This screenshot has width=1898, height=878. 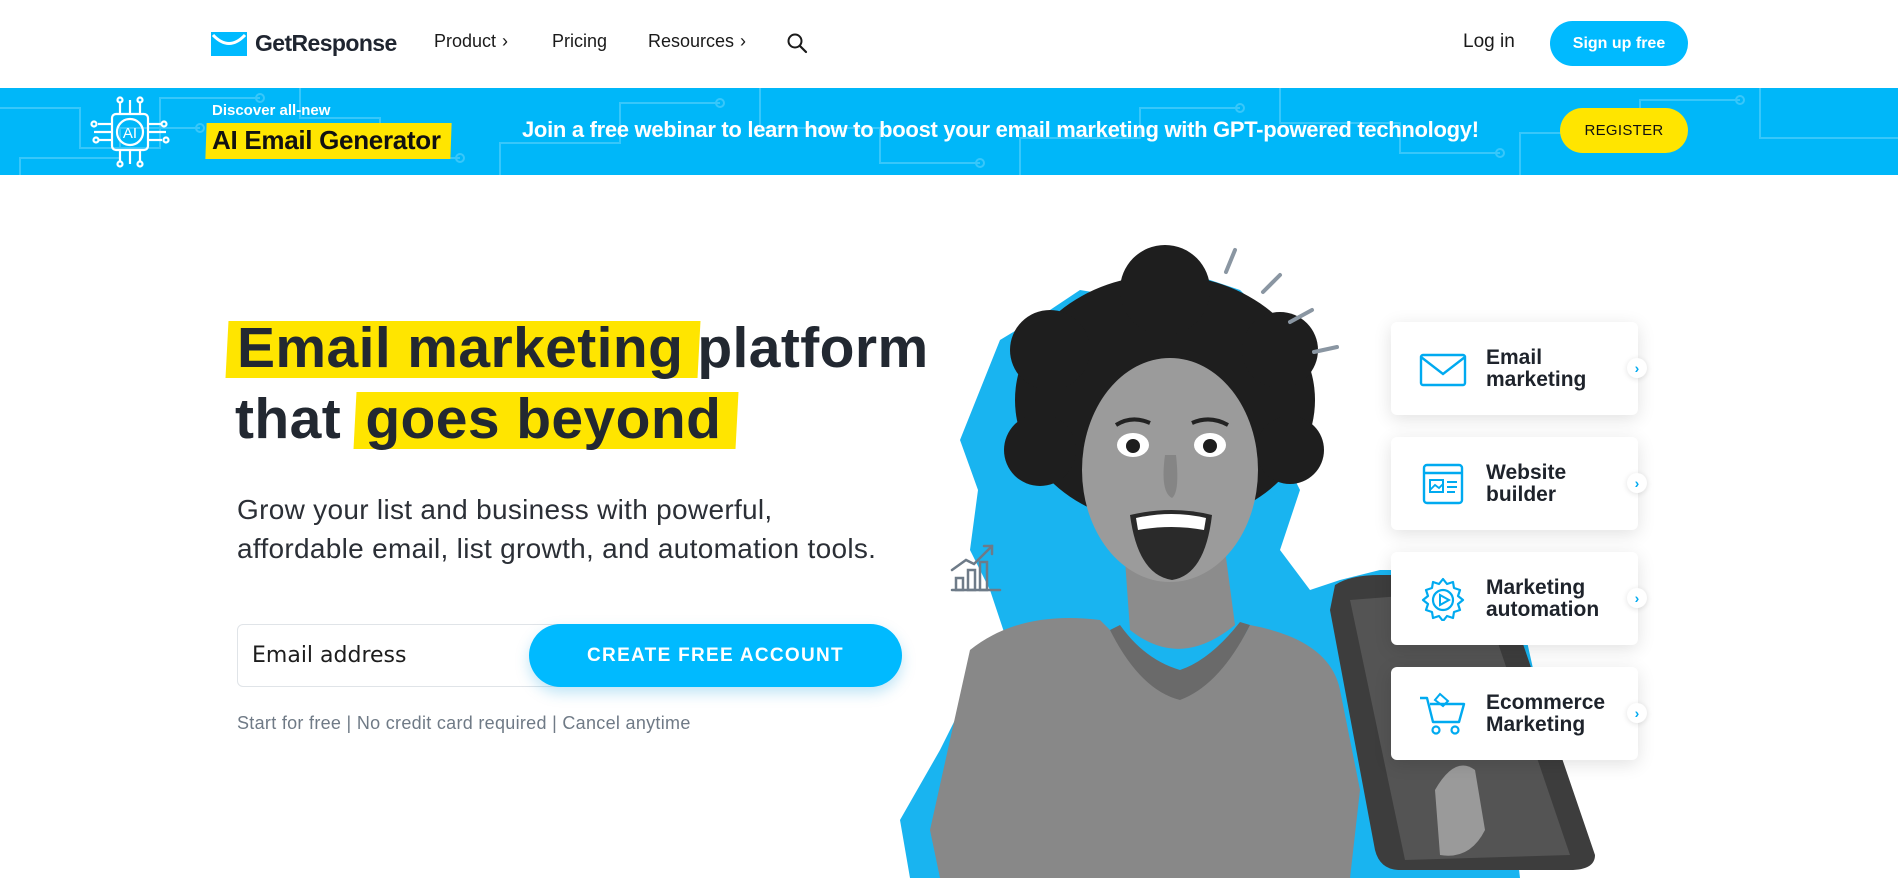 I want to click on envelope-icon, so click(x=1443, y=369).